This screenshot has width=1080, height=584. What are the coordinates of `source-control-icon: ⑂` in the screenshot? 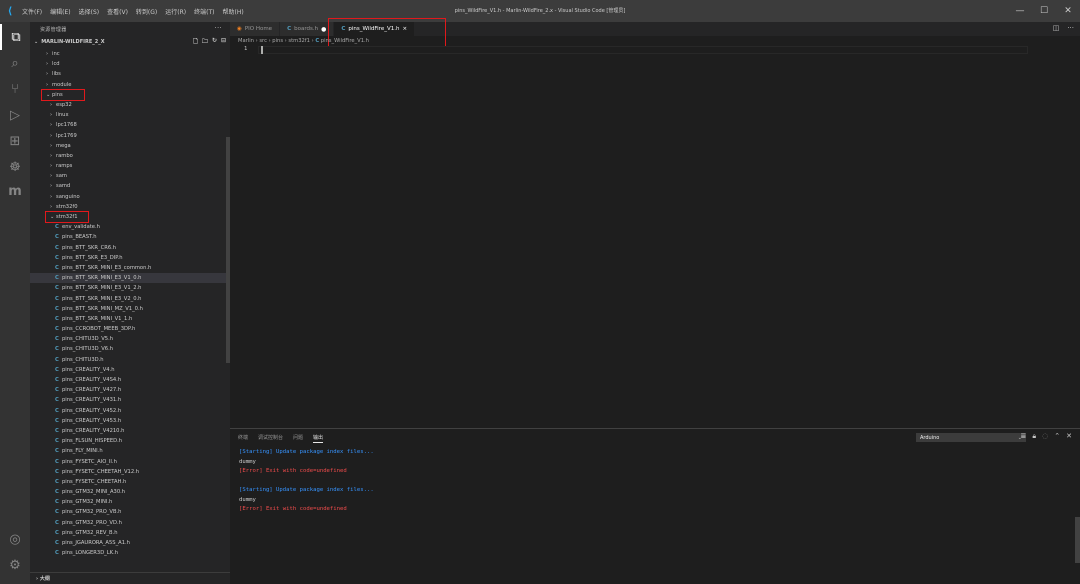 It's located at (15, 89).